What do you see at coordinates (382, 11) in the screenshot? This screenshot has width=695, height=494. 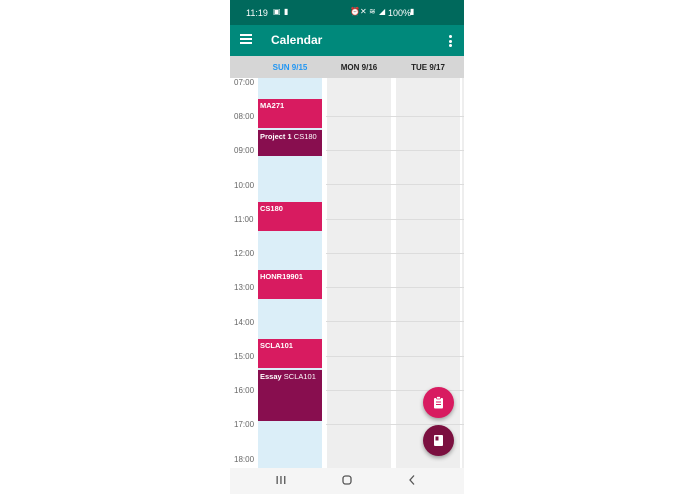 I see `signal-icon: ◢` at bounding box center [382, 11].